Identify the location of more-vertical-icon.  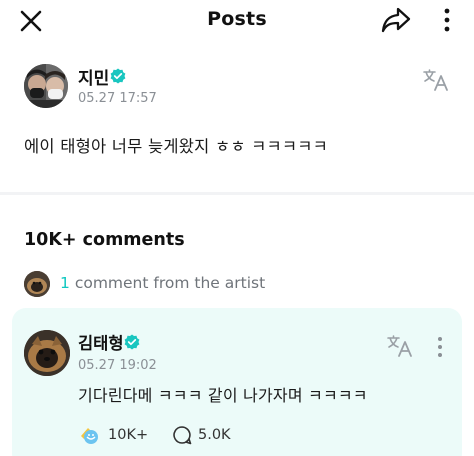
(447, 20).